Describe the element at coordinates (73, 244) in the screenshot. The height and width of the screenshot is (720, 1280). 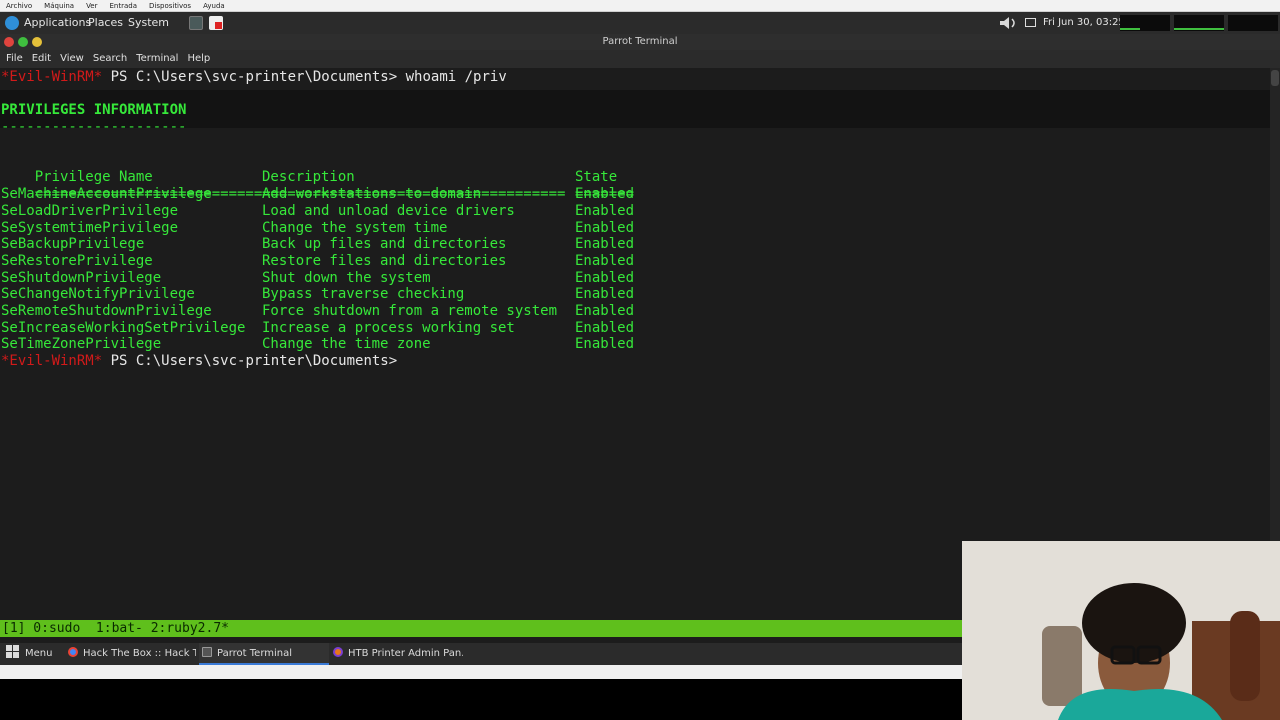
I see `privilege-name: SeBackupPrivilege` at that location.